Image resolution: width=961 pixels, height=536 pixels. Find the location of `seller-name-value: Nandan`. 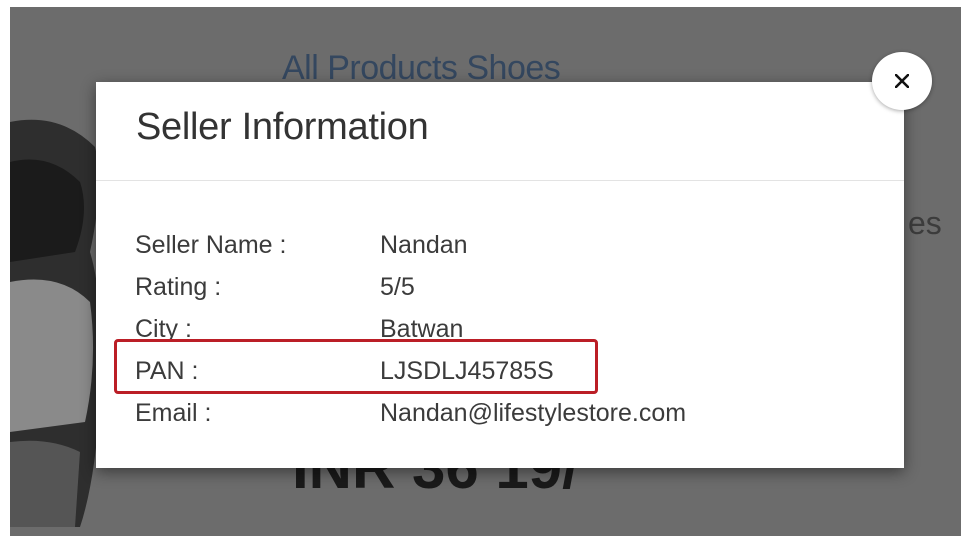

seller-name-value: Nandan is located at coordinates (424, 245).